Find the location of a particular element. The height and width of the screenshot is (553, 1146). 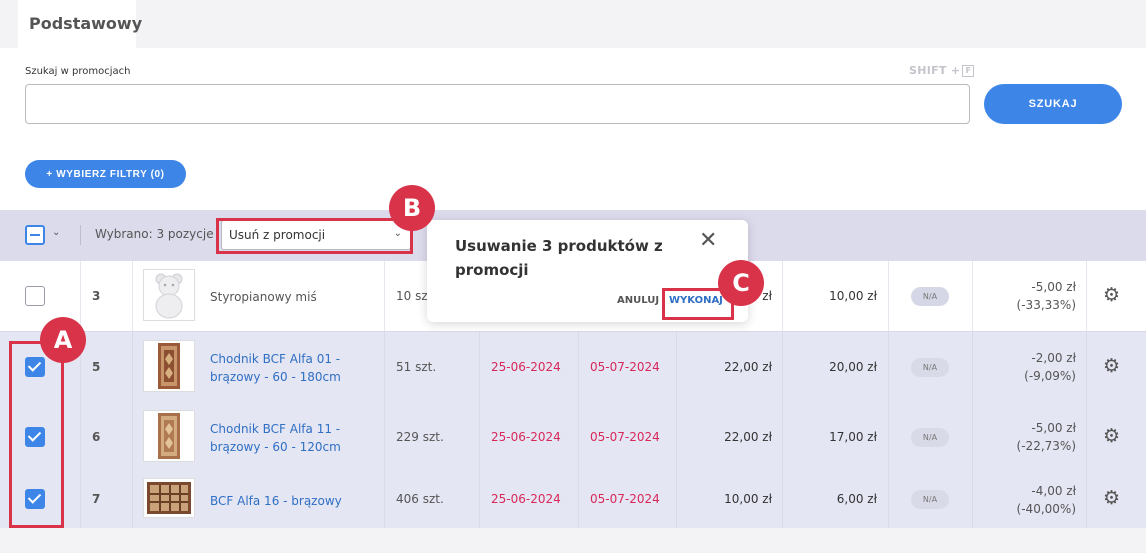

highlight-b is located at coordinates (314, 236).